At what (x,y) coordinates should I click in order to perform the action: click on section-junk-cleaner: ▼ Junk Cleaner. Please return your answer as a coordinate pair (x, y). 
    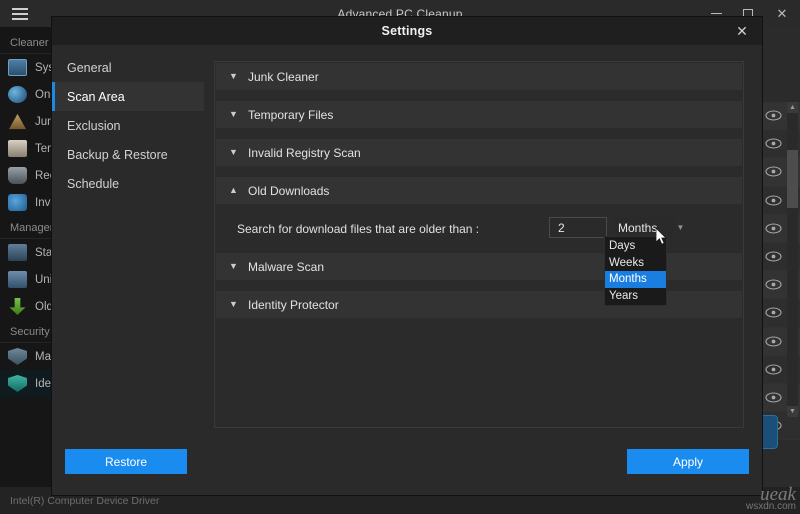
    Looking at the image, I should click on (479, 76).